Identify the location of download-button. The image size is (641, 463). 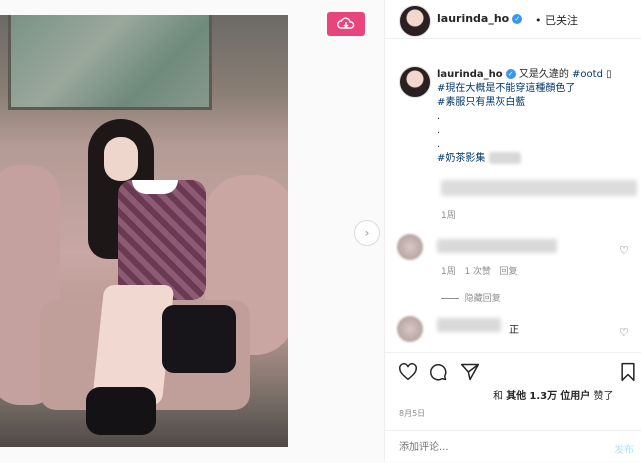
(346, 24).